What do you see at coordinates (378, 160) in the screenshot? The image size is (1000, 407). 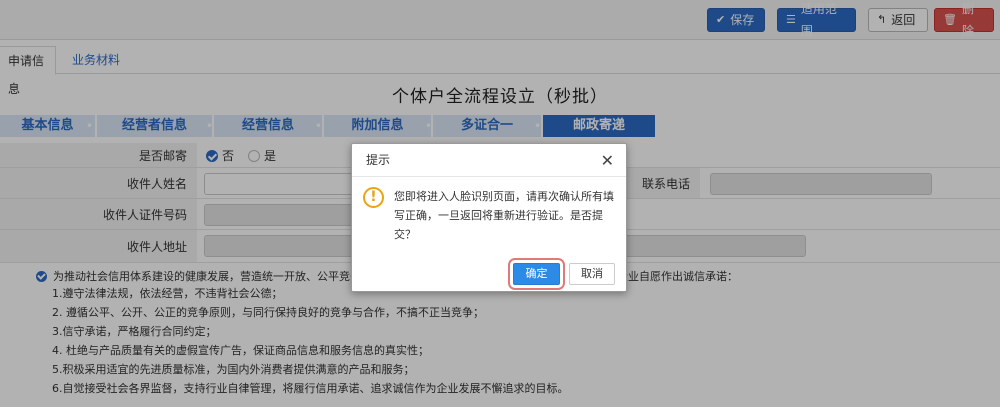 I see `dialog-title: 提示` at bounding box center [378, 160].